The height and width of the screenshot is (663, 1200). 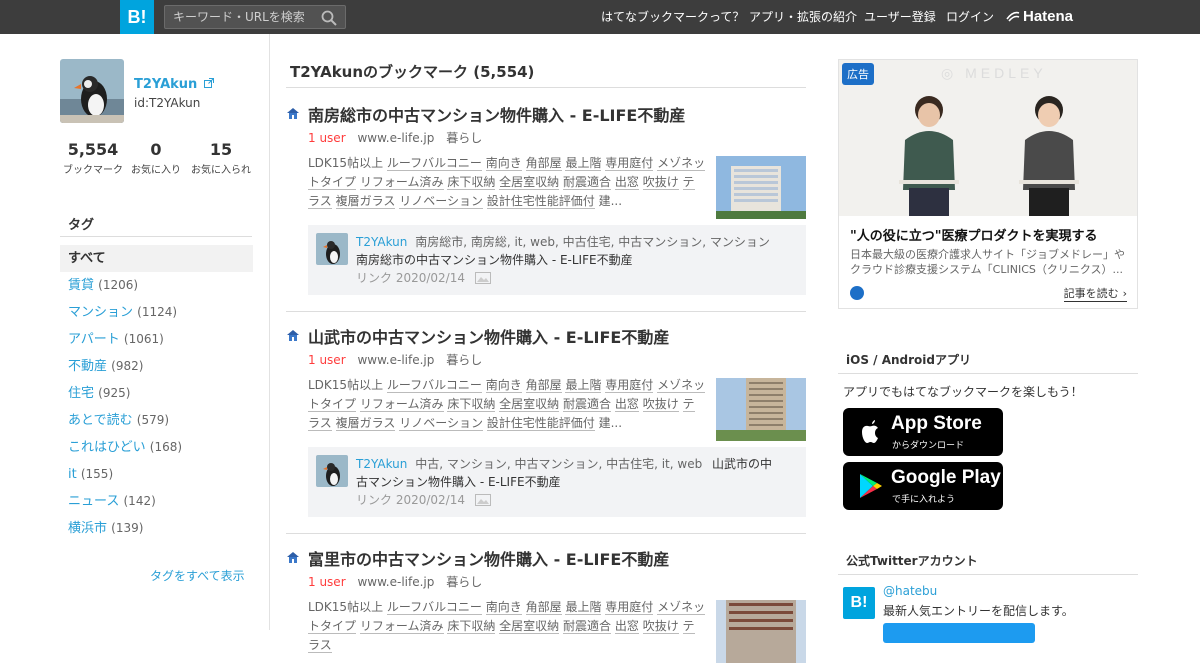 I want to click on comment-tags: 南房総市, 南房総, it, web, 中古住宅, 中古マンション, マンション, so click(x=592, y=242).